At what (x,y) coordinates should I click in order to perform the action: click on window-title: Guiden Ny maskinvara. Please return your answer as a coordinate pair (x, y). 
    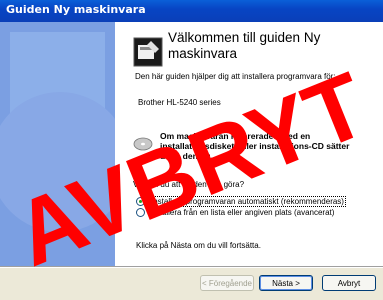
    Looking at the image, I should click on (76, 9).